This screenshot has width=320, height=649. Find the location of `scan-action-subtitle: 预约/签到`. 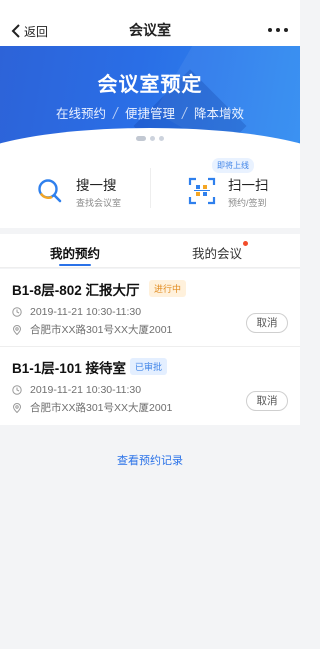

scan-action-subtitle: 预约/签到 is located at coordinates (247, 202).